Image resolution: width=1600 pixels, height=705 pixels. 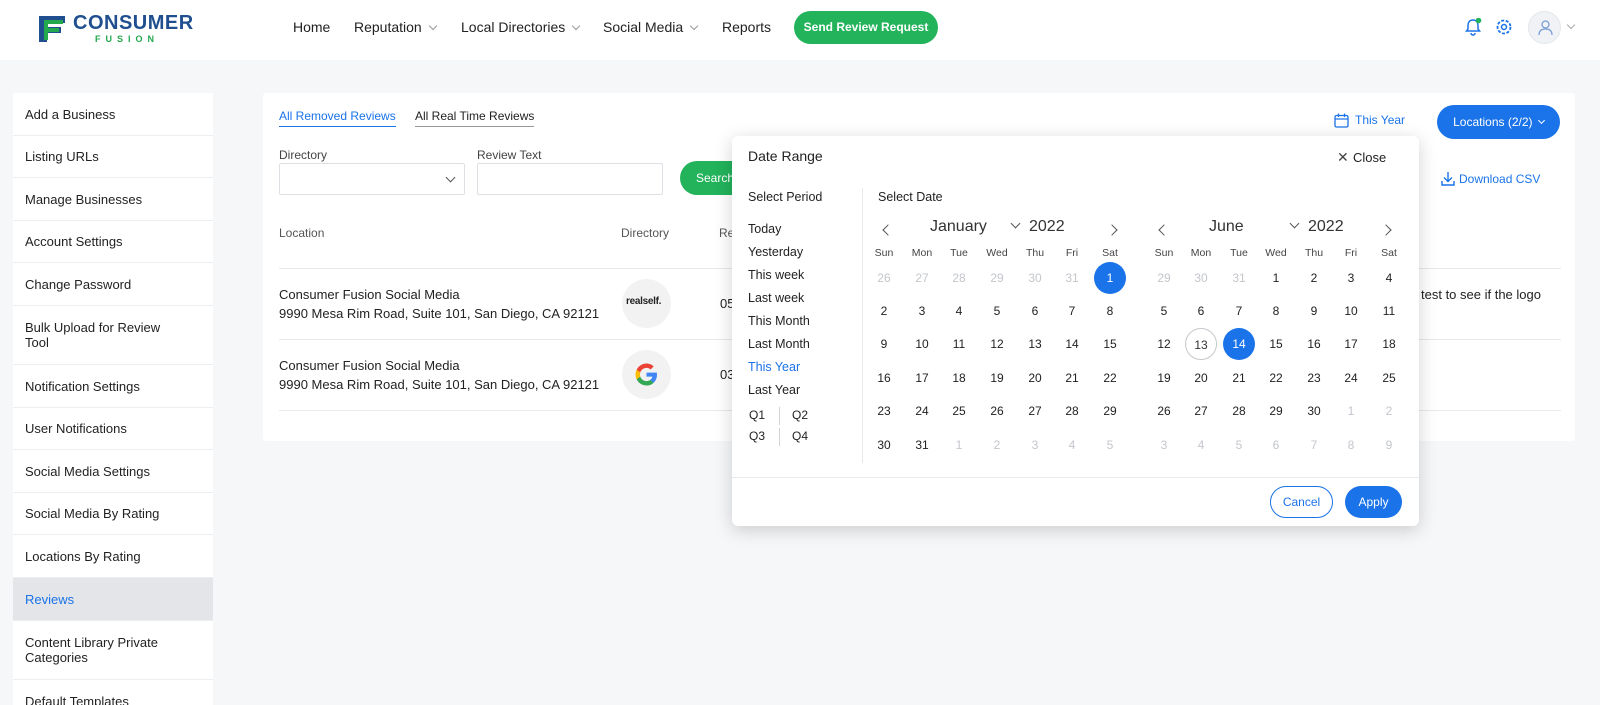 What do you see at coordinates (959, 411) in the screenshot?
I see `calendar-day: 25` at bounding box center [959, 411].